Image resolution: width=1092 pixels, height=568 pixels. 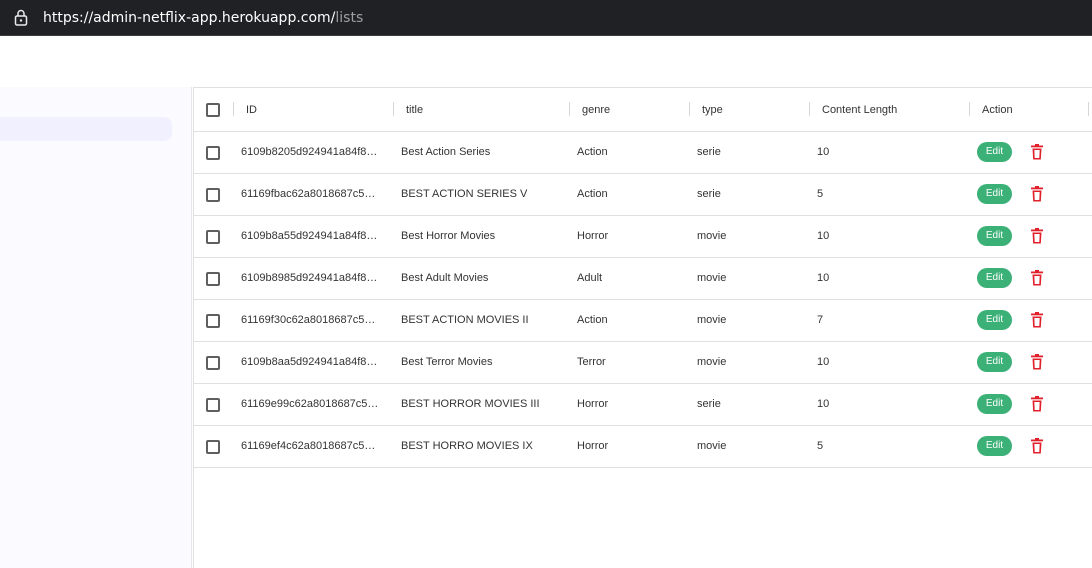 What do you see at coordinates (414, 110) in the screenshot?
I see `column-header-title: title` at bounding box center [414, 110].